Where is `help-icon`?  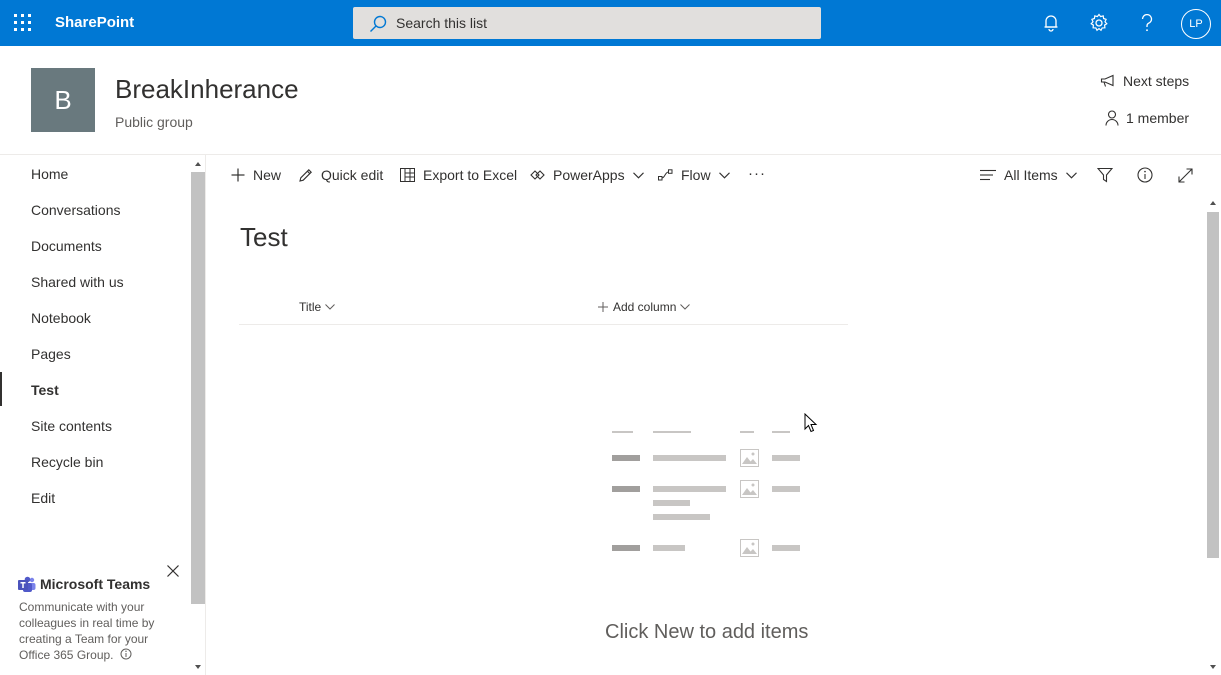 help-icon is located at coordinates (1147, 23).